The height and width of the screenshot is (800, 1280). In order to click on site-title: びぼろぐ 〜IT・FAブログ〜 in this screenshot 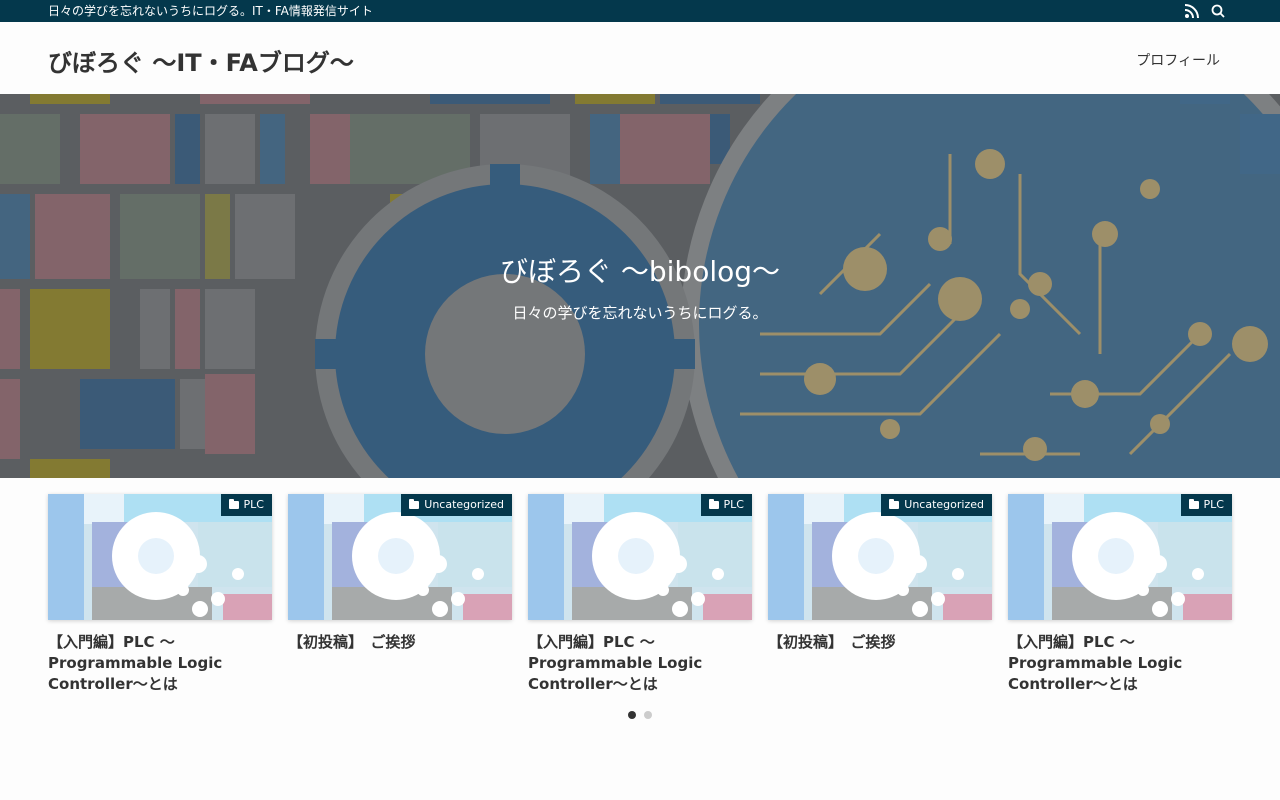, I will do `click(201, 60)`.